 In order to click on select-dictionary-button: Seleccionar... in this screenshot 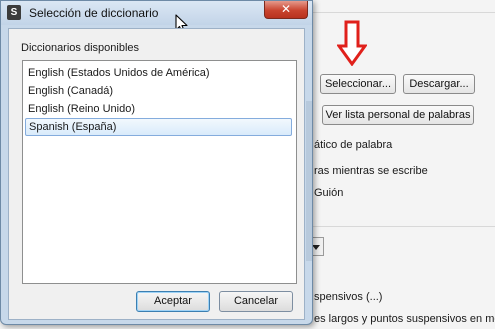, I will do `click(358, 84)`.